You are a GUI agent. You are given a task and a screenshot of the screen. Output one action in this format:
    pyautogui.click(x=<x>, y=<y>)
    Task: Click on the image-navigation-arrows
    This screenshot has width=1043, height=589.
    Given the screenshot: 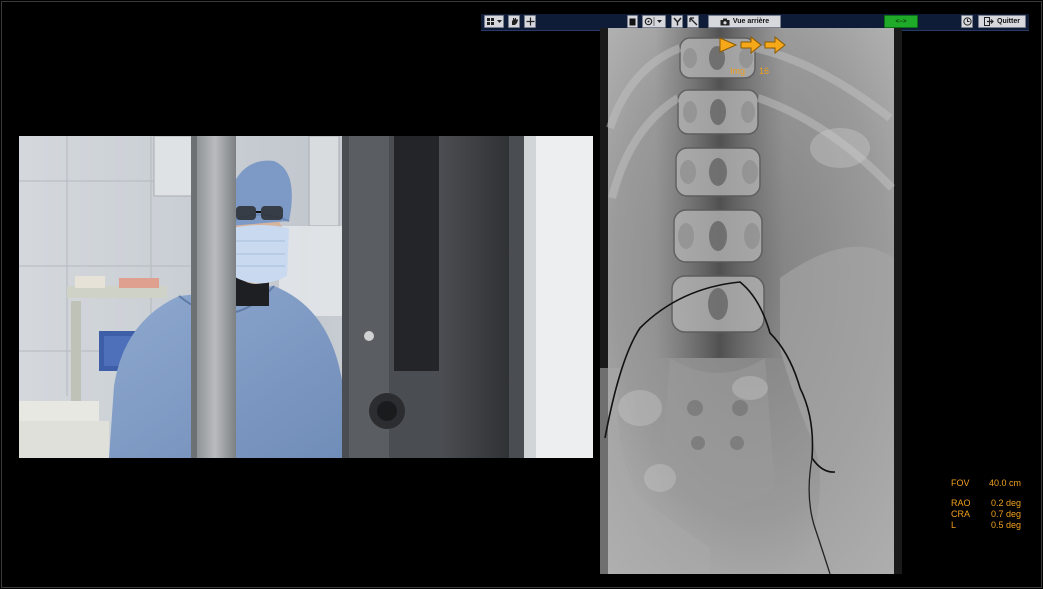 What is the action you would take?
    pyautogui.click(x=752, y=45)
    